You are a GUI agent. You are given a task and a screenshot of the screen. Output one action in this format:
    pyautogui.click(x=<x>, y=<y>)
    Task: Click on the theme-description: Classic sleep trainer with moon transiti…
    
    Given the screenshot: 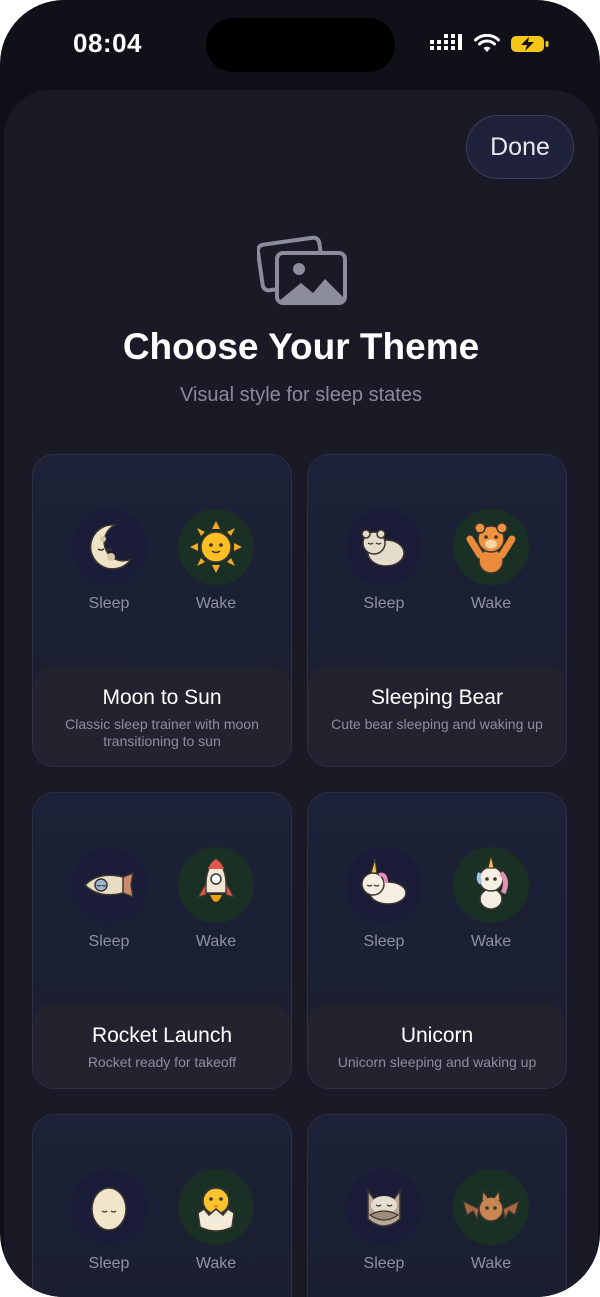 What is the action you would take?
    pyautogui.click(x=162, y=732)
    